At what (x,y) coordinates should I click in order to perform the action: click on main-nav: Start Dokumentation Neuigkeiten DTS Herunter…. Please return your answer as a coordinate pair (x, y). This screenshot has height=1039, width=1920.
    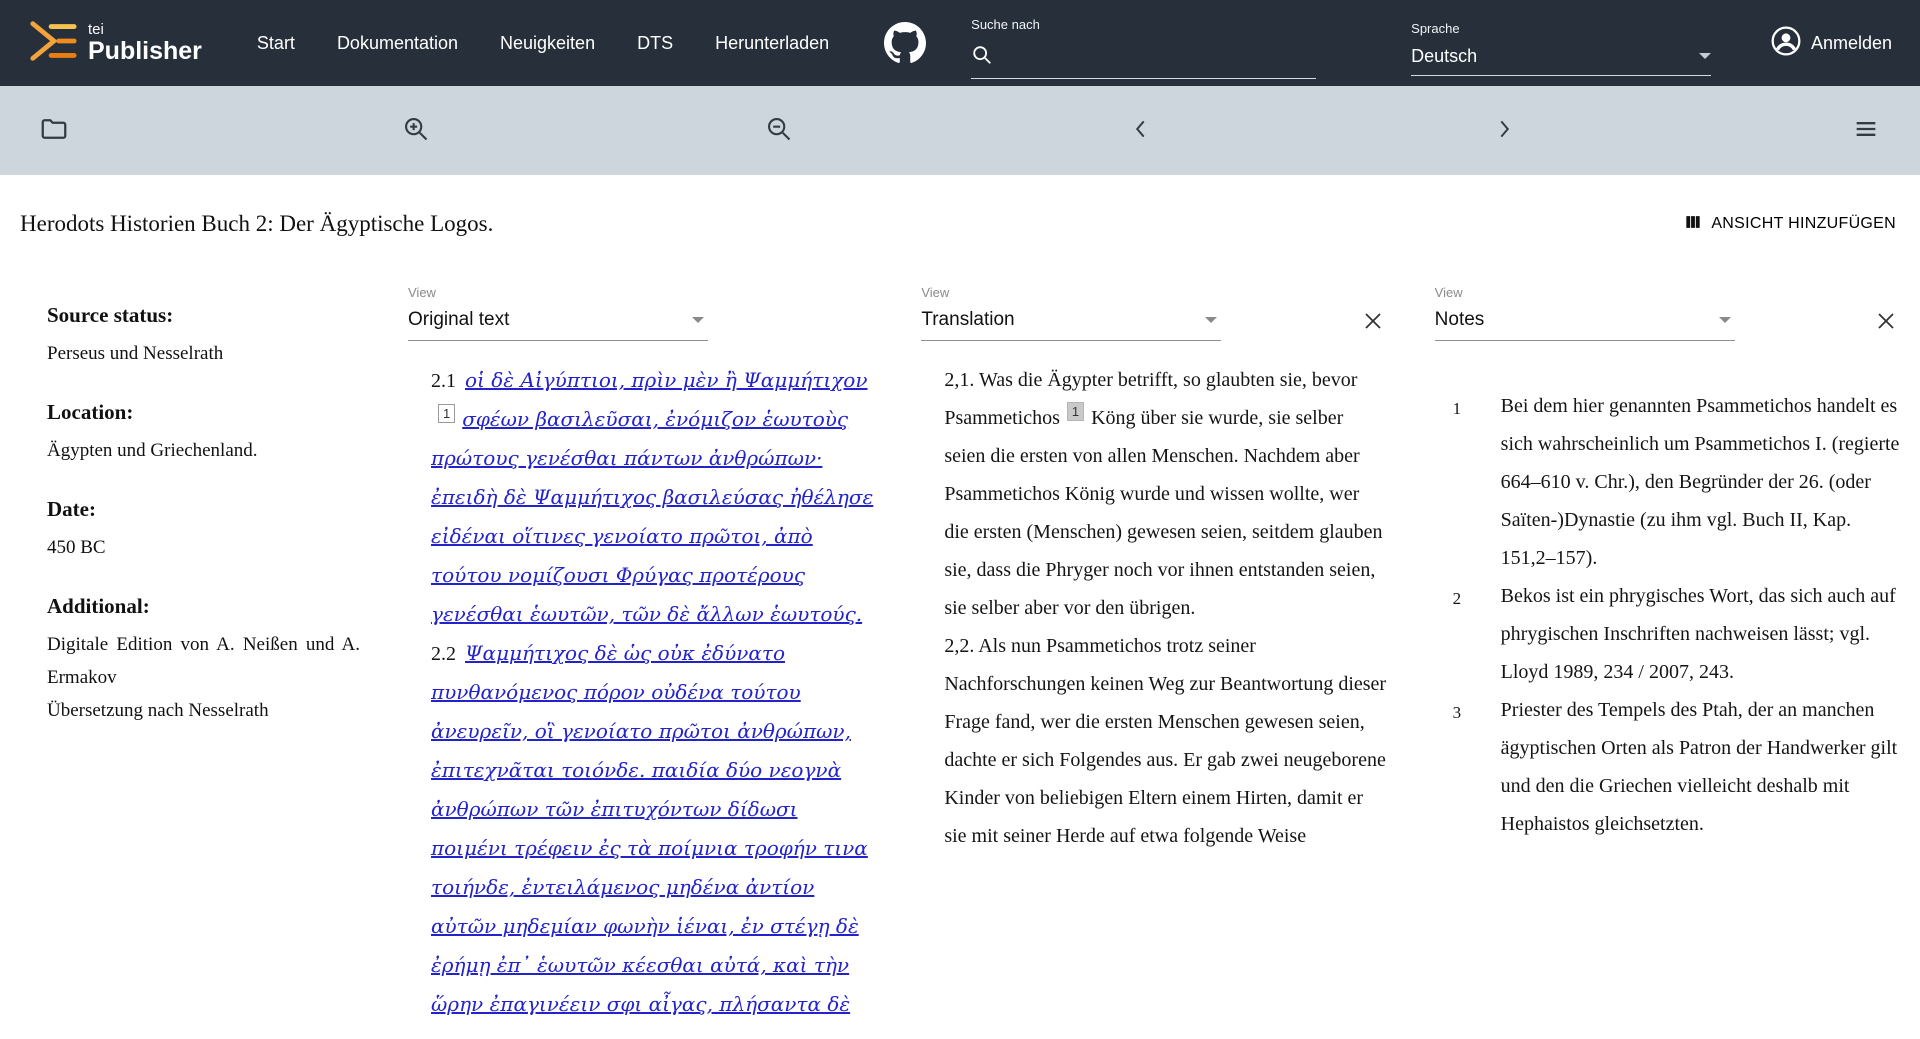
    Looking at the image, I should click on (543, 43).